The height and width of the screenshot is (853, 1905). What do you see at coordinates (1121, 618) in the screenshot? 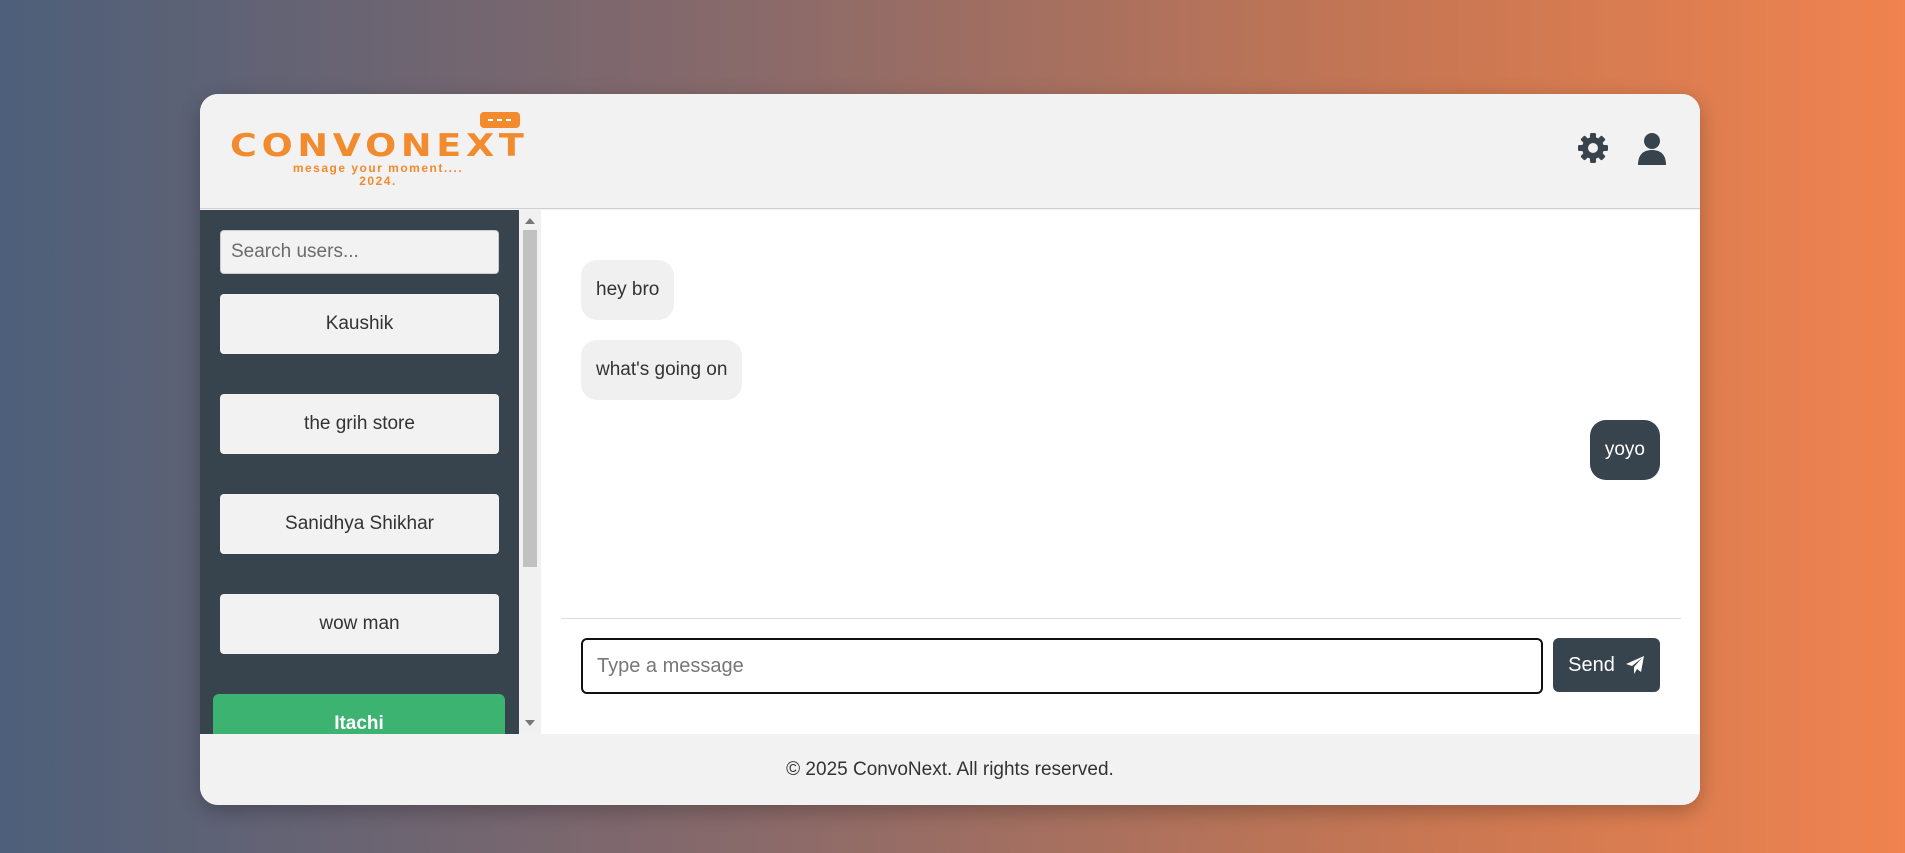
I see `divider` at bounding box center [1121, 618].